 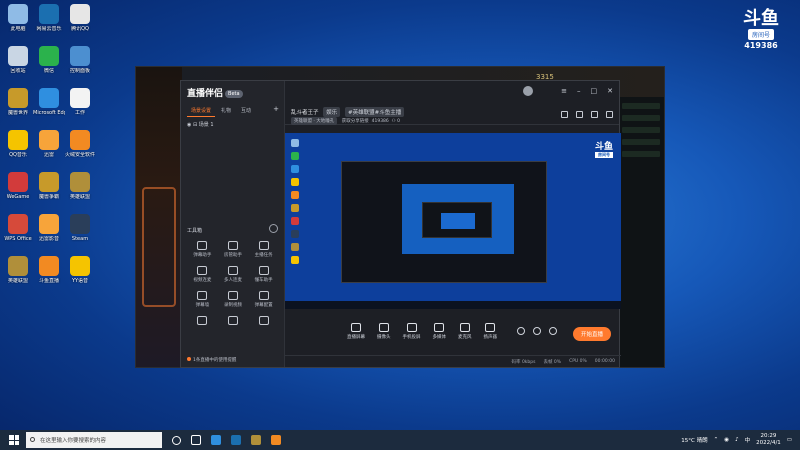 I want to click on lol-icon, so click(x=256, y=440).